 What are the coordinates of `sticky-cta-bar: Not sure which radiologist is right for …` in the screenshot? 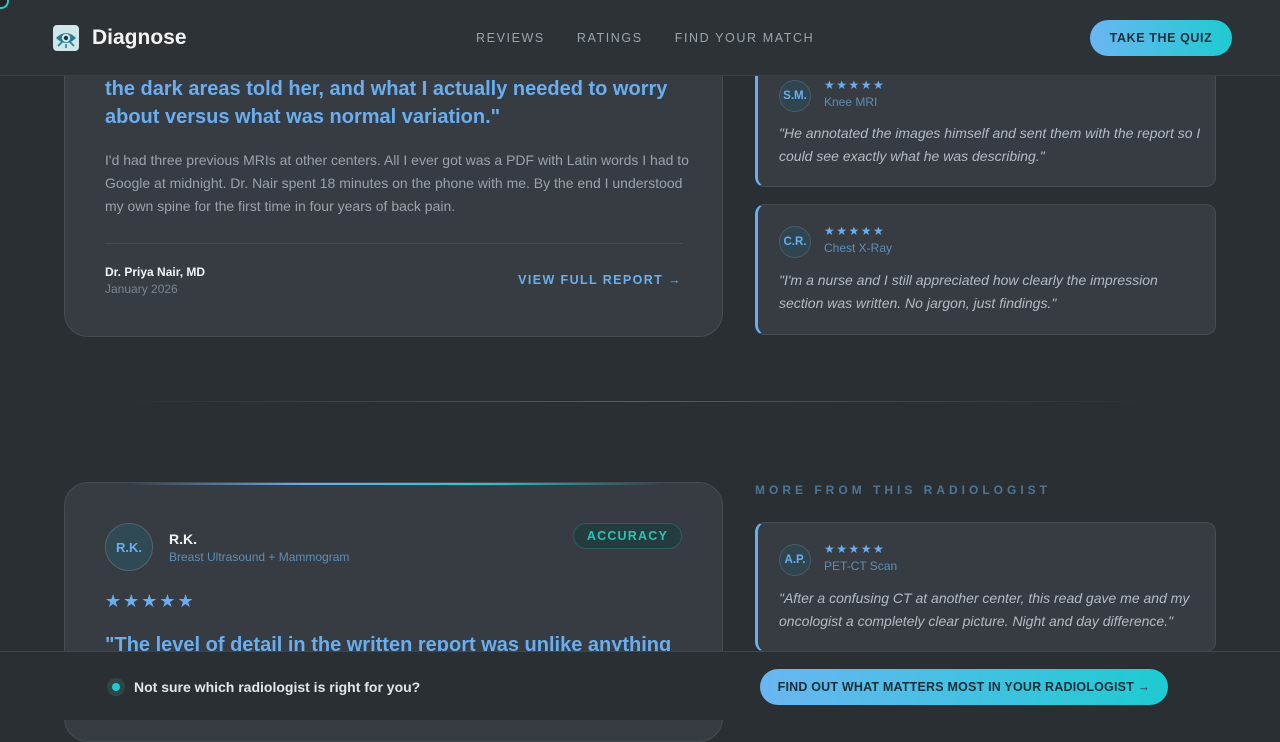 It's located at (640, 685).